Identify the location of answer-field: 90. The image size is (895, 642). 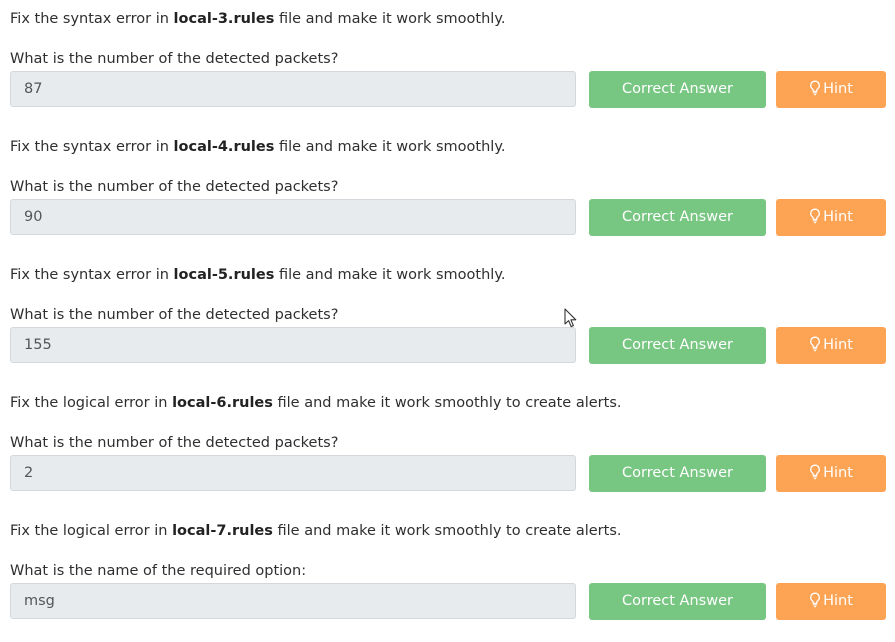
(293, 217).